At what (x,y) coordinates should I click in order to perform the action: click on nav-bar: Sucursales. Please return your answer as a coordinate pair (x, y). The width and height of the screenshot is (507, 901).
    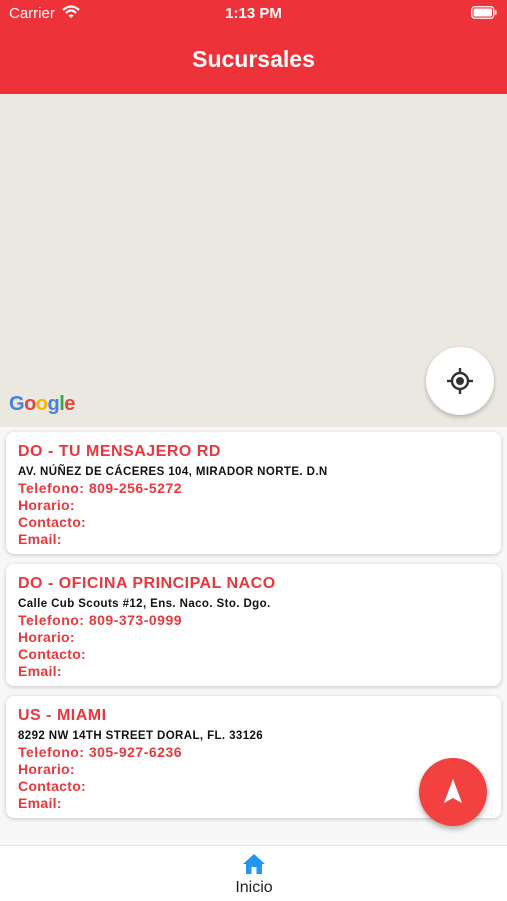
    Looking at the image, I should click on (253, 61).